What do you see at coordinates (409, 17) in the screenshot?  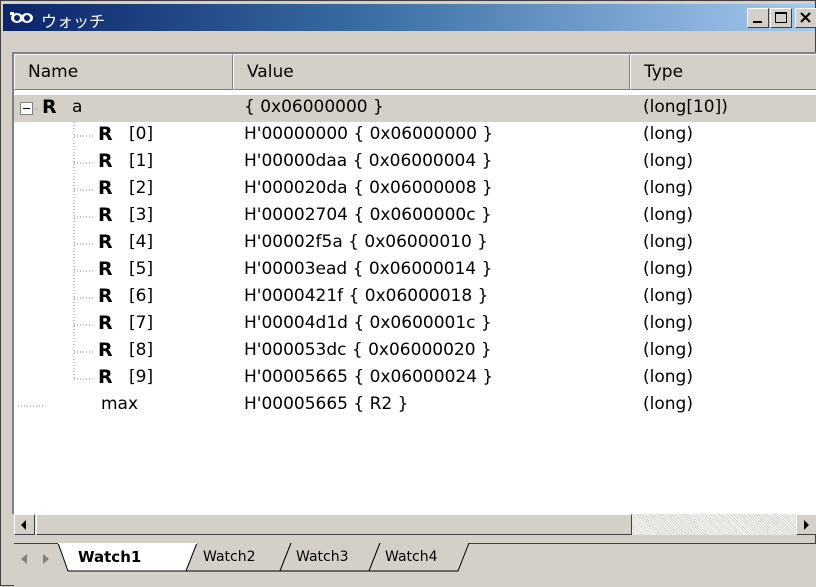 I see `title-bar: ウォッチ` at bounding box center [409, 17].